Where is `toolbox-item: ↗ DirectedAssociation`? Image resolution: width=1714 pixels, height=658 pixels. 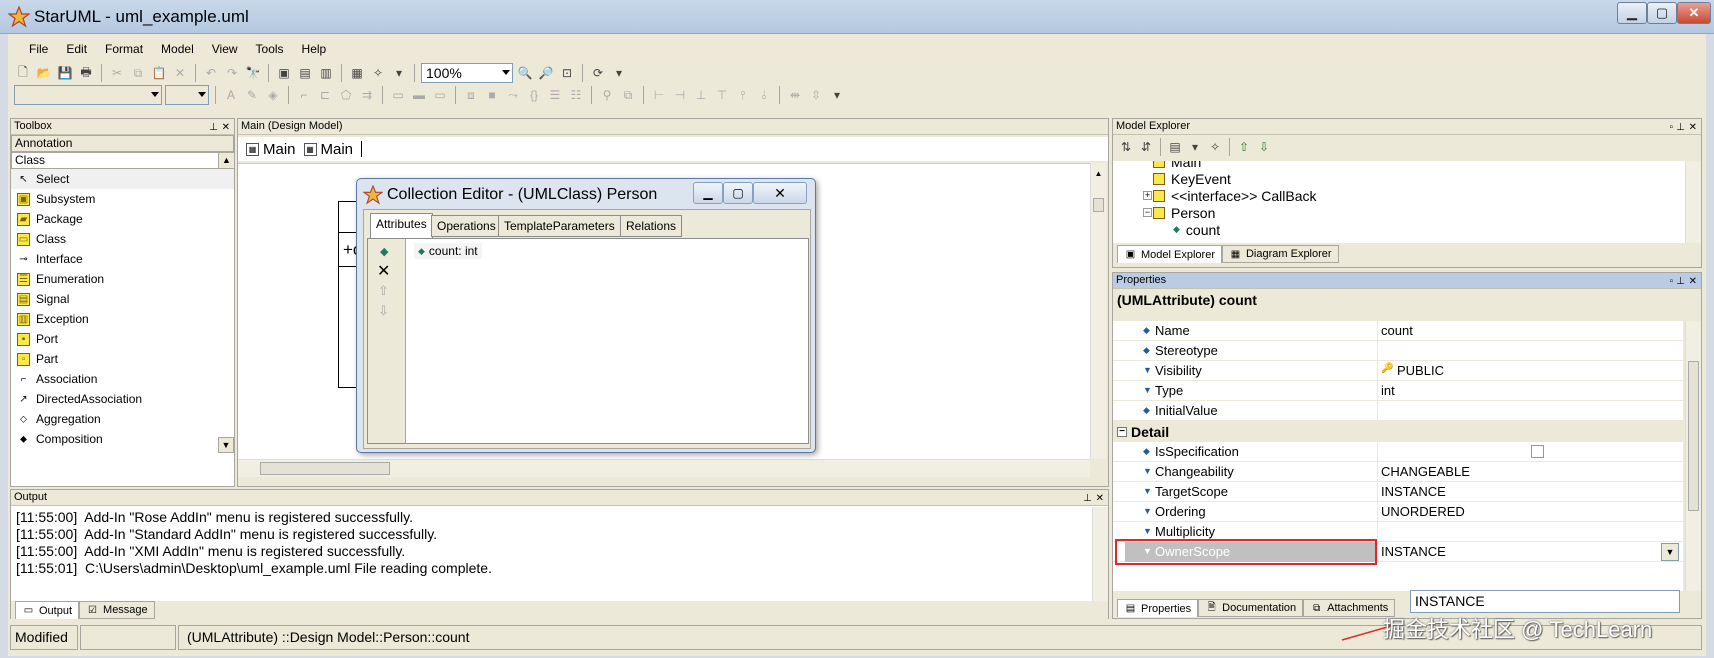 toolbox-item: ↗ DirectedAssociation is located at coordinates (122, 399).